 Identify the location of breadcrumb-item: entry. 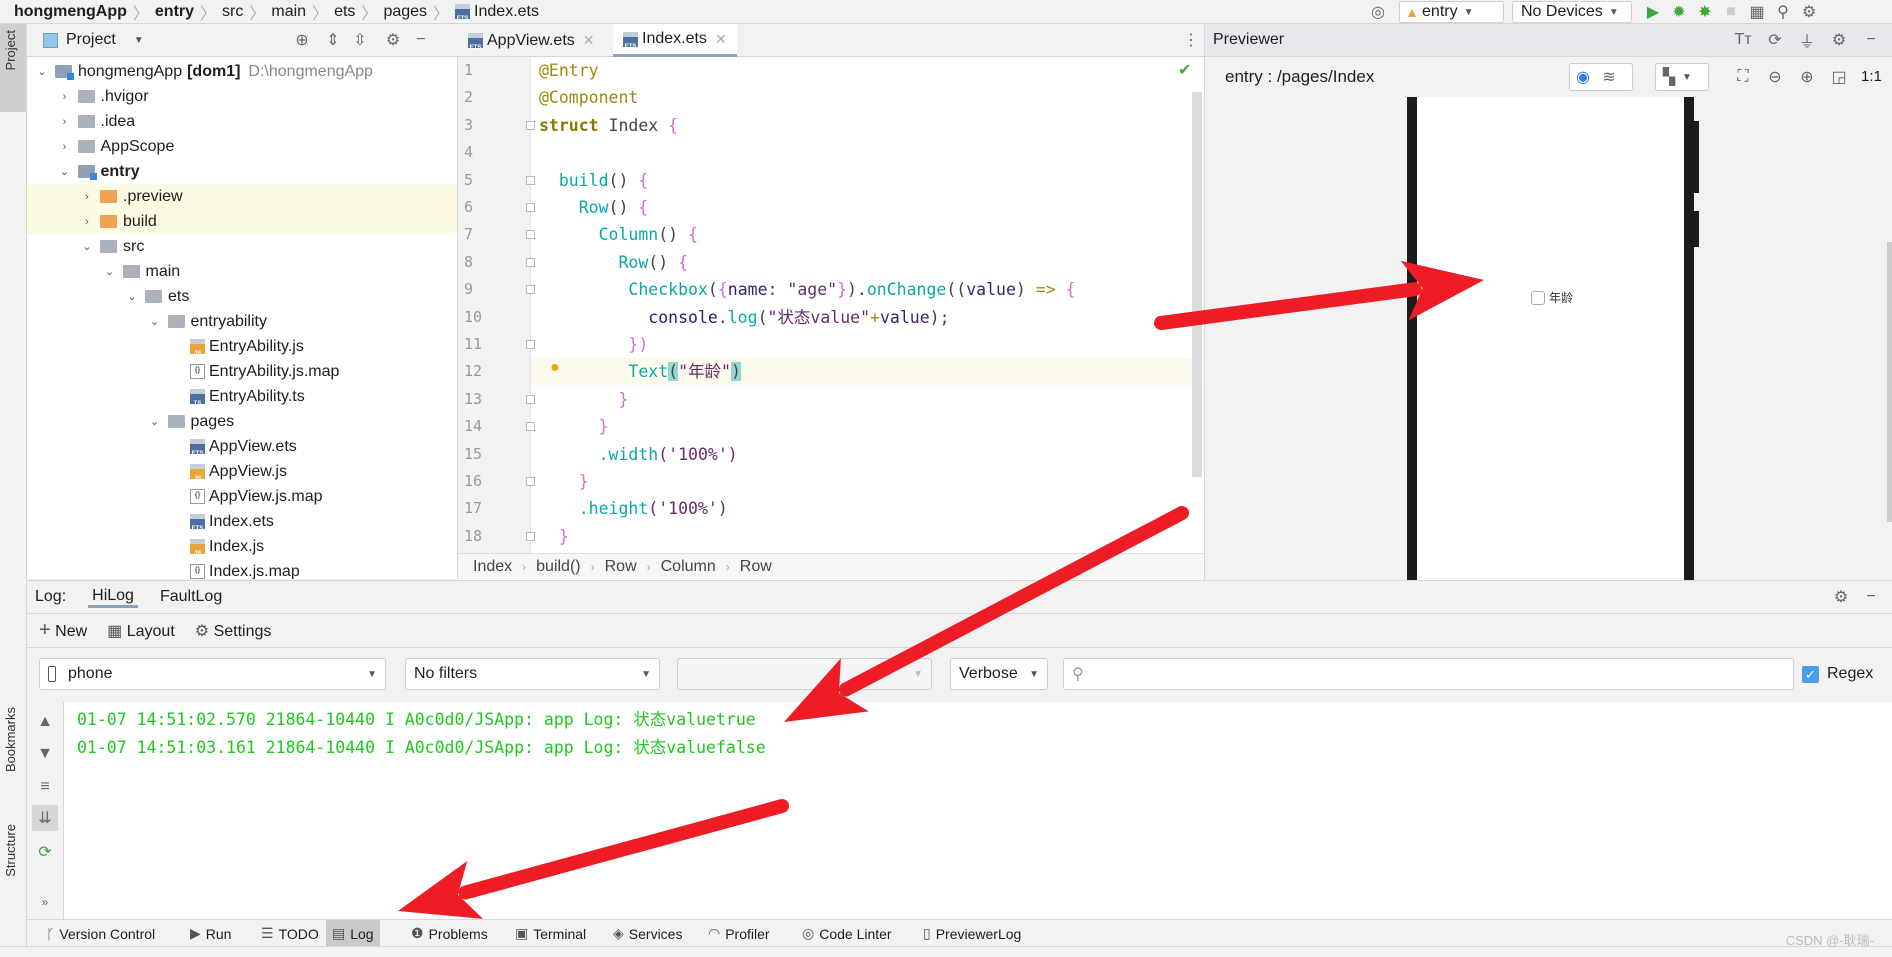
(174, 12).